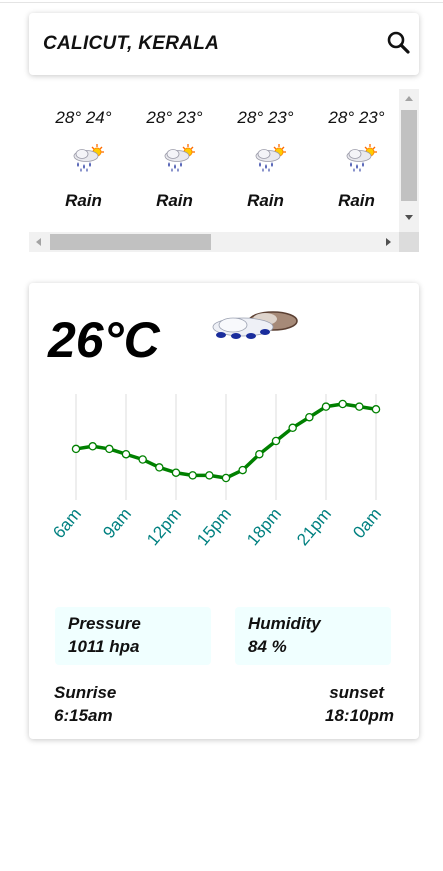  Describe the element at coordinates (313, 636) in the screenshot. I see `humidity-box: Humidity 84 %` at that location.